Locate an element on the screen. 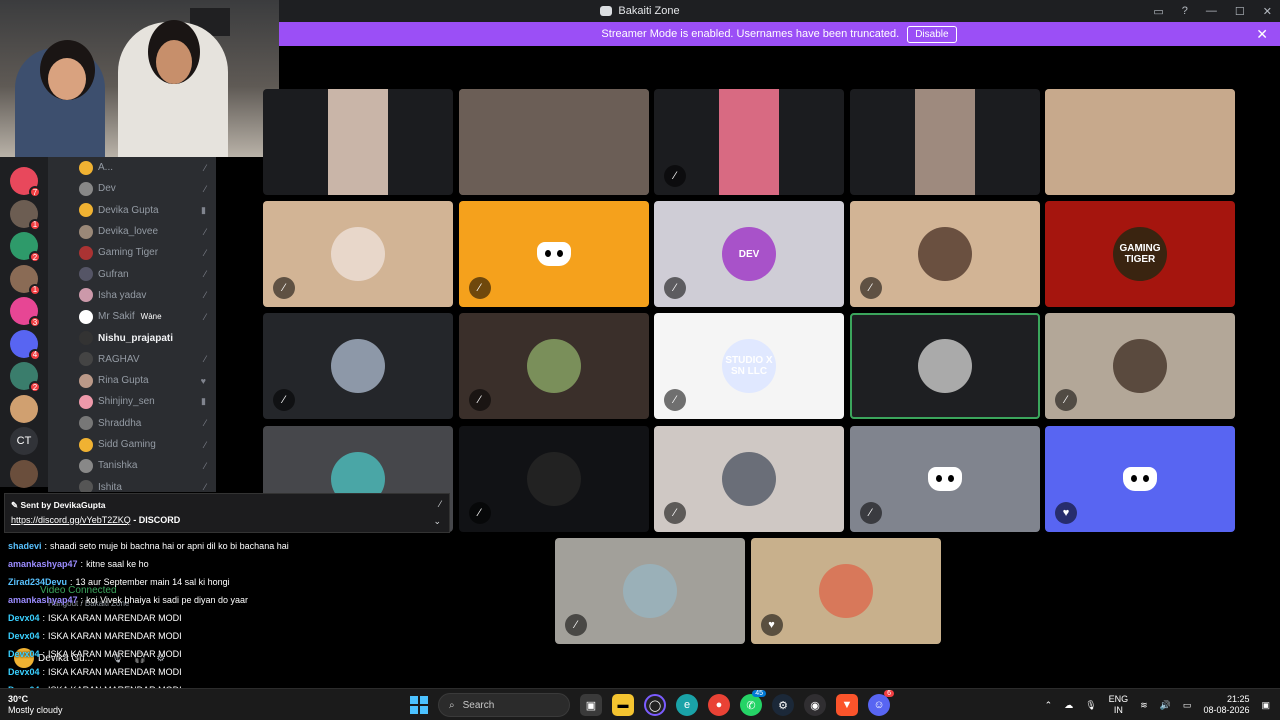 The height and width of the screenshot is (720, 1280). voice-member: Gaming Tiger ⁄ is located at coordinates (132, 252).